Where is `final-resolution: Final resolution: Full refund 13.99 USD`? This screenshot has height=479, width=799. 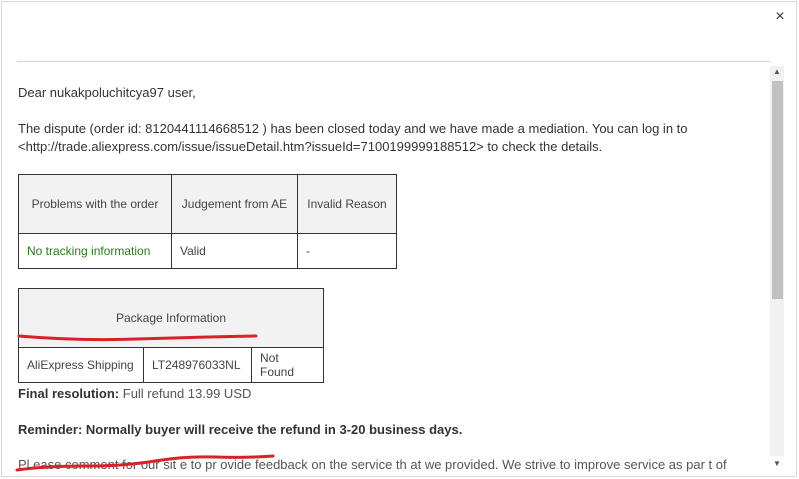 final-resolution: Final resolution: Full refund 13.99 USD is located at coordinates (134, 393).